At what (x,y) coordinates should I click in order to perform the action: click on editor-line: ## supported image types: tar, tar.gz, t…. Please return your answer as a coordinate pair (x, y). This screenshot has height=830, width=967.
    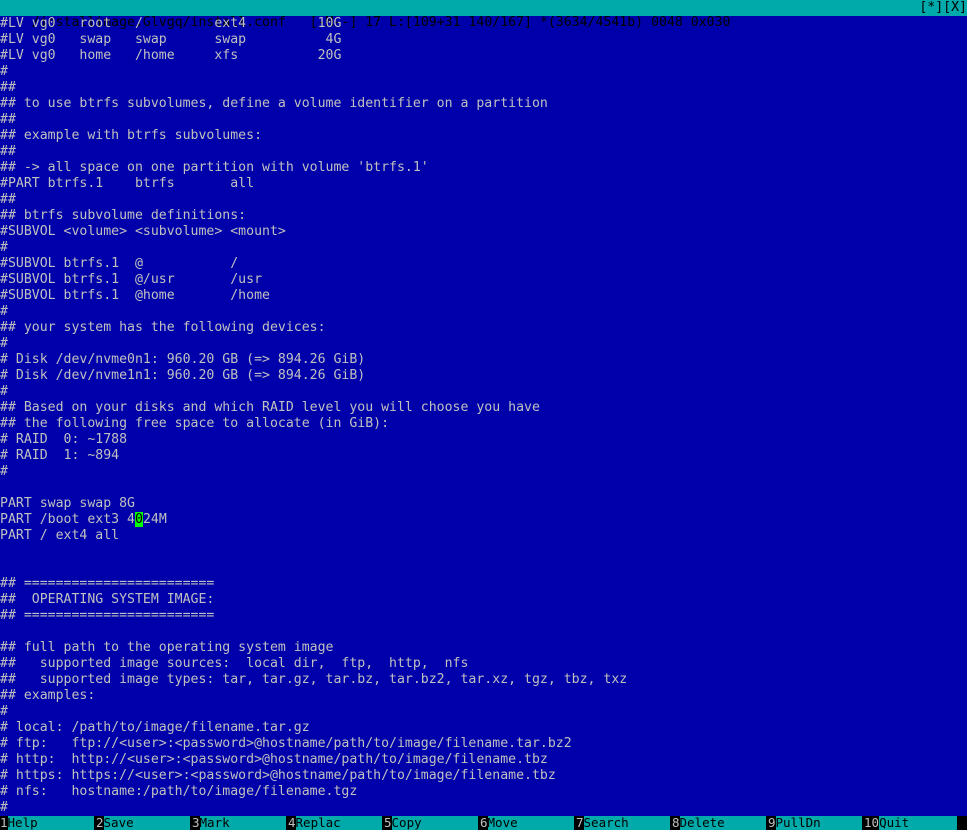
    Looking at the image, I should click on (314, 679).